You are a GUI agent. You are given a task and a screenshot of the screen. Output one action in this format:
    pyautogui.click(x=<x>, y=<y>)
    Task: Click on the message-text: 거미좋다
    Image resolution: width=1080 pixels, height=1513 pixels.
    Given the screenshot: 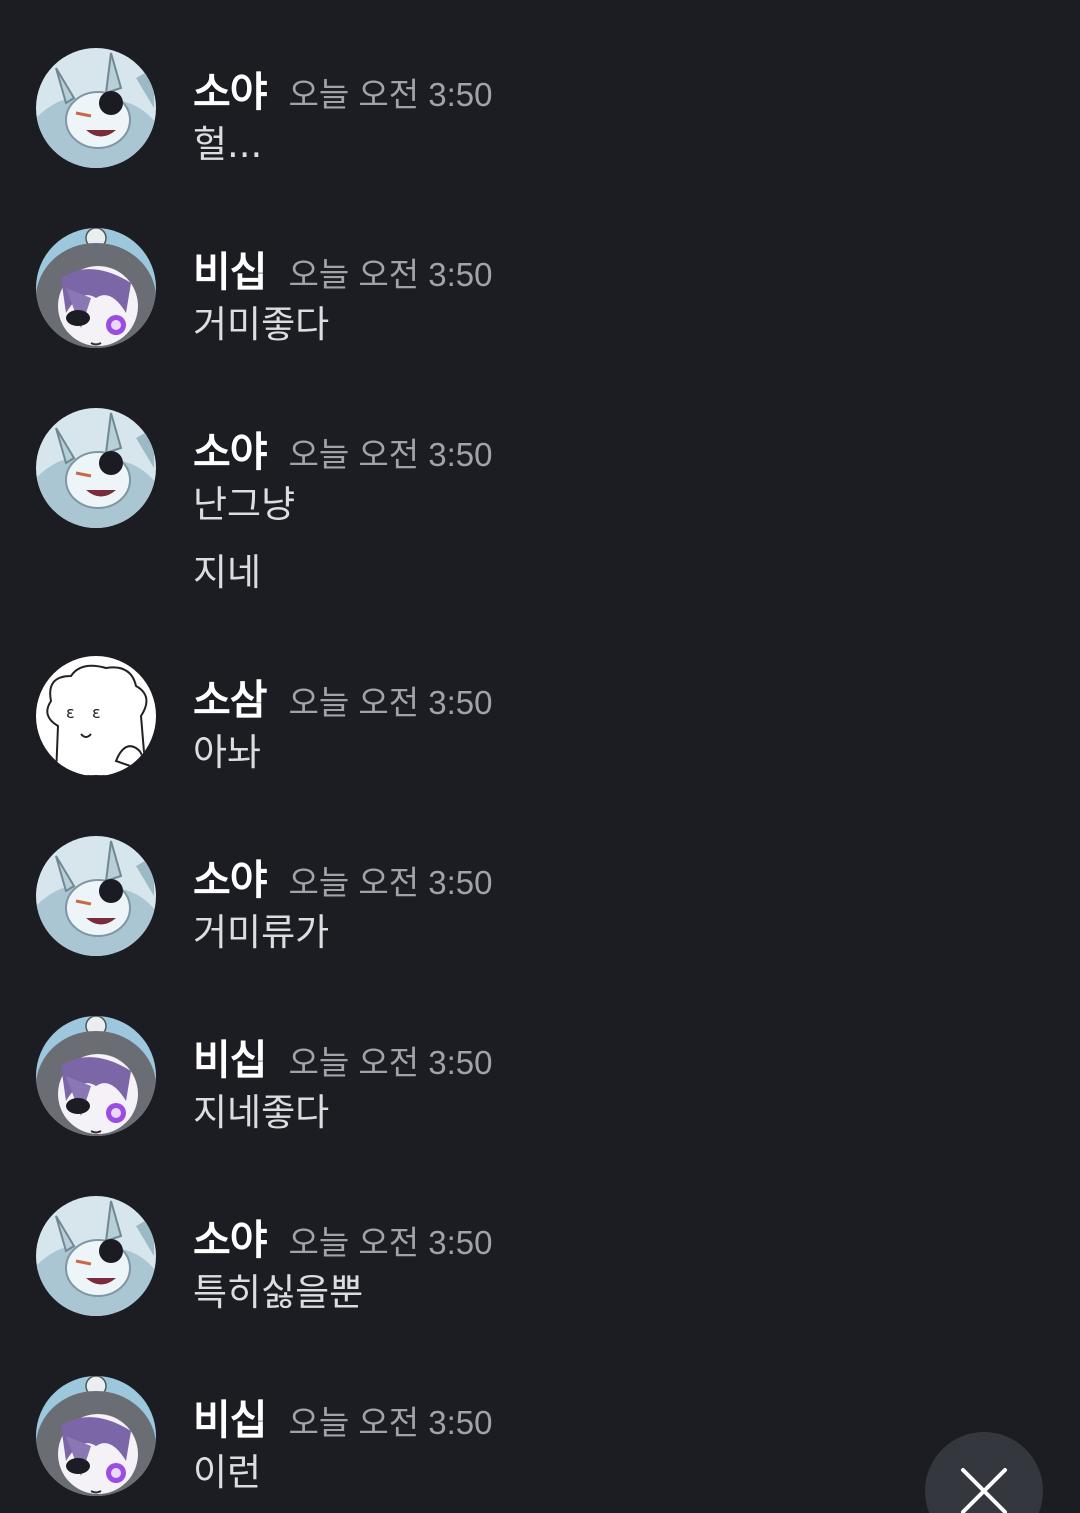 What is the action you would take?
    pyautogui.click(x=261, y=321)
    